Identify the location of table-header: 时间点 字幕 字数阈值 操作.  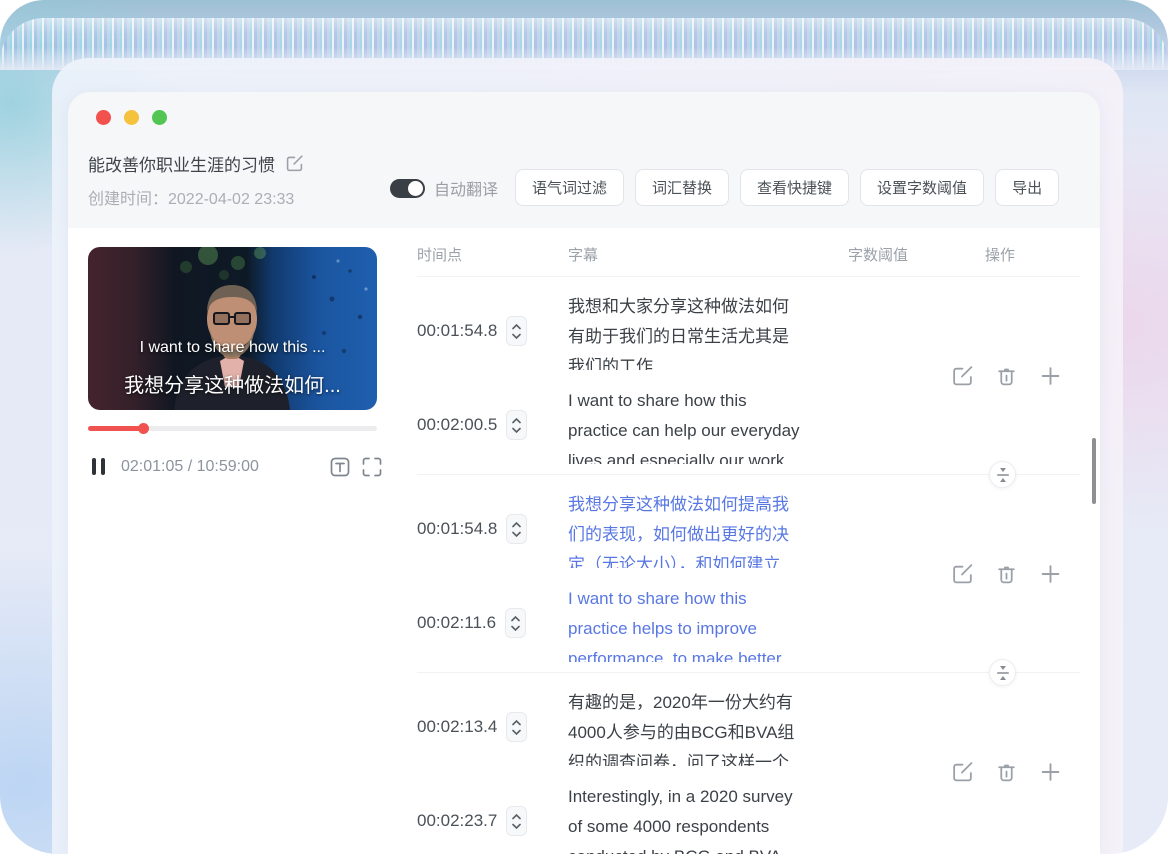
(748, 252).